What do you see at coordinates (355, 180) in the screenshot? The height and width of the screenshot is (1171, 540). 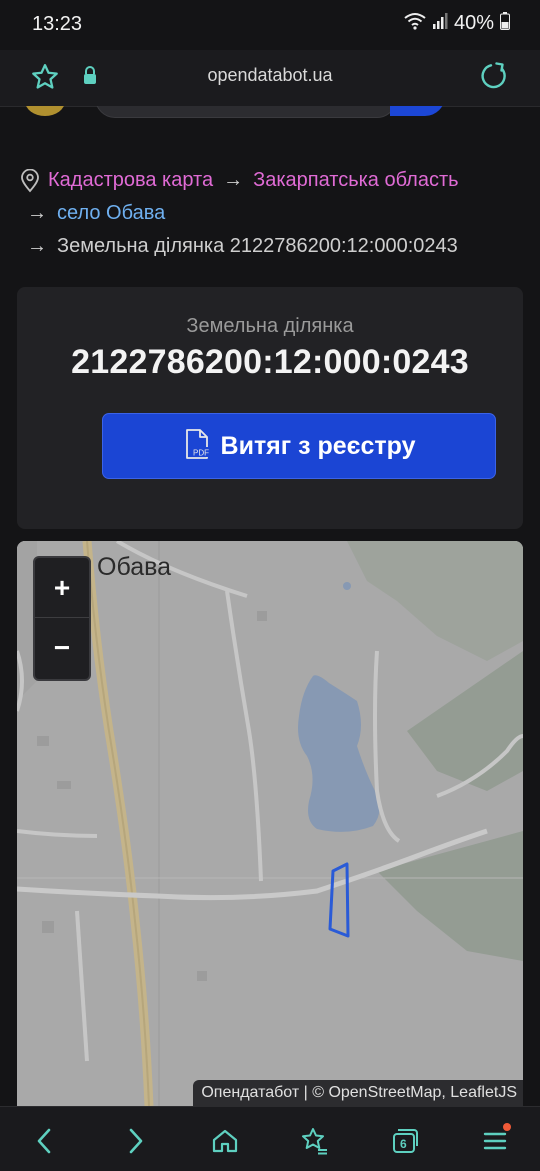 I see `breadcrumb-region: Закарпатська область` at bounding box center [355, 180].